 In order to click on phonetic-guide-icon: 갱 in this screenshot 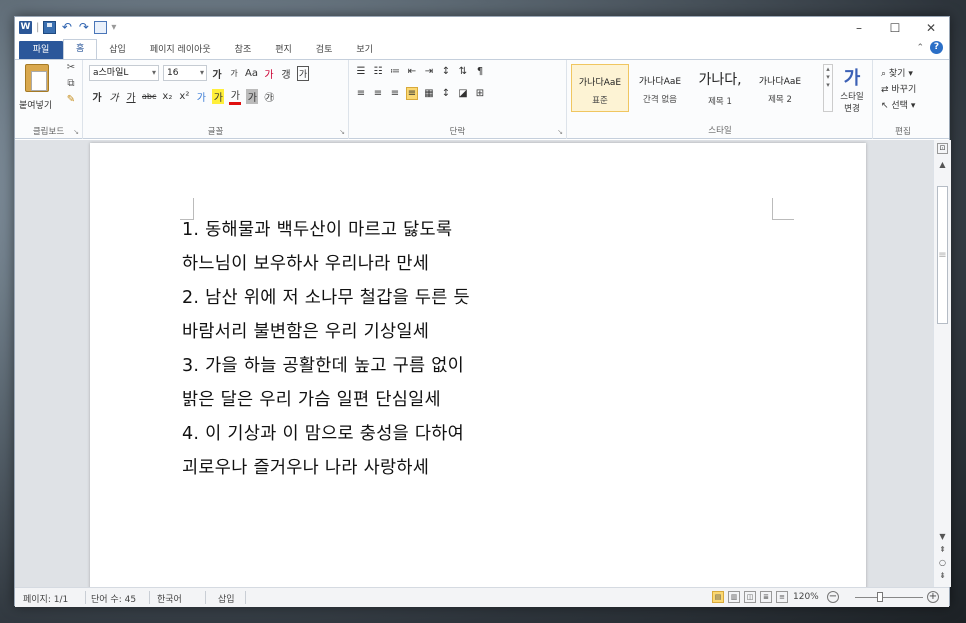, I will do `click(286, 73)`.